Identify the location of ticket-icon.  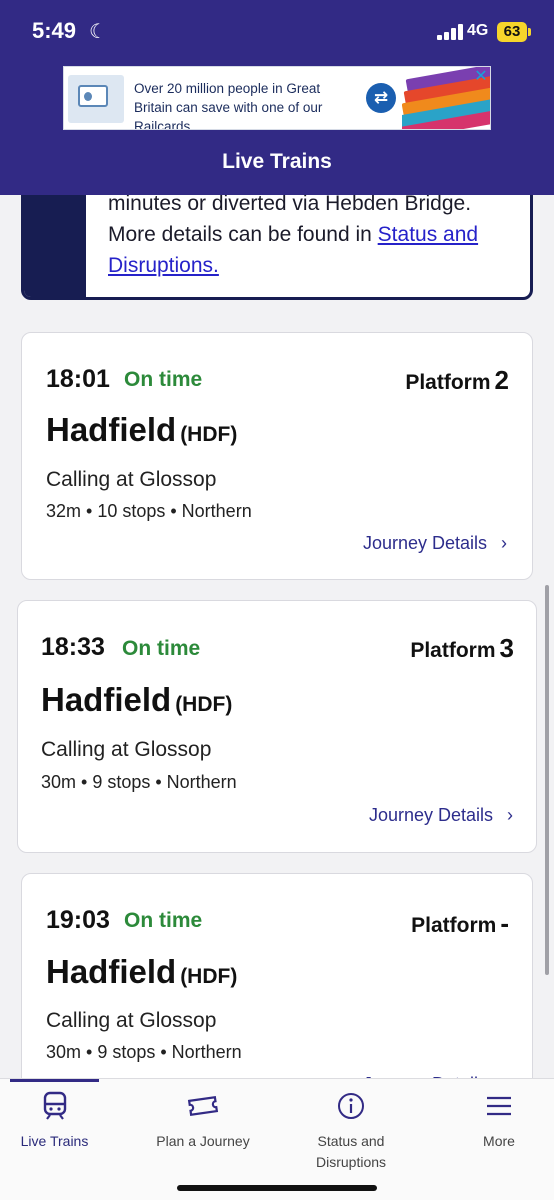
(203, 1106).